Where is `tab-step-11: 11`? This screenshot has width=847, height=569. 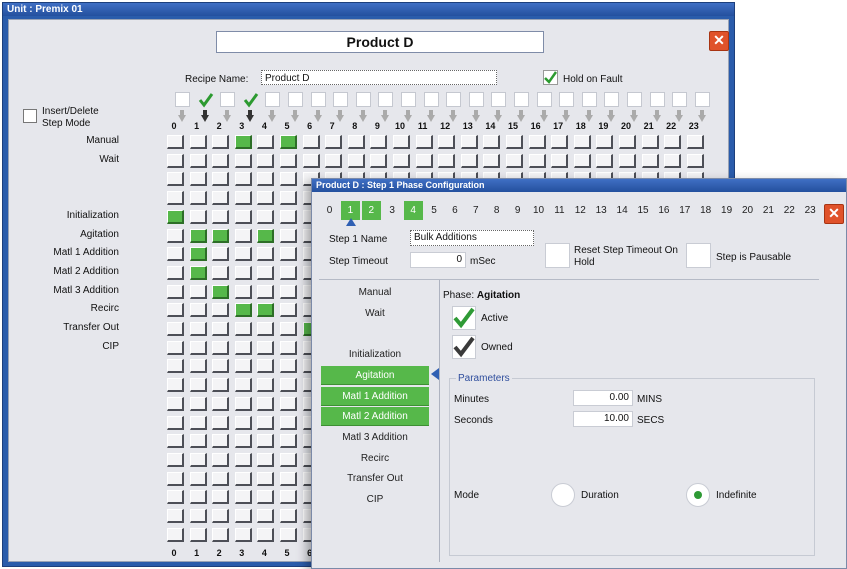
tab-step-11: 11 is located at coordinates (559, 210).